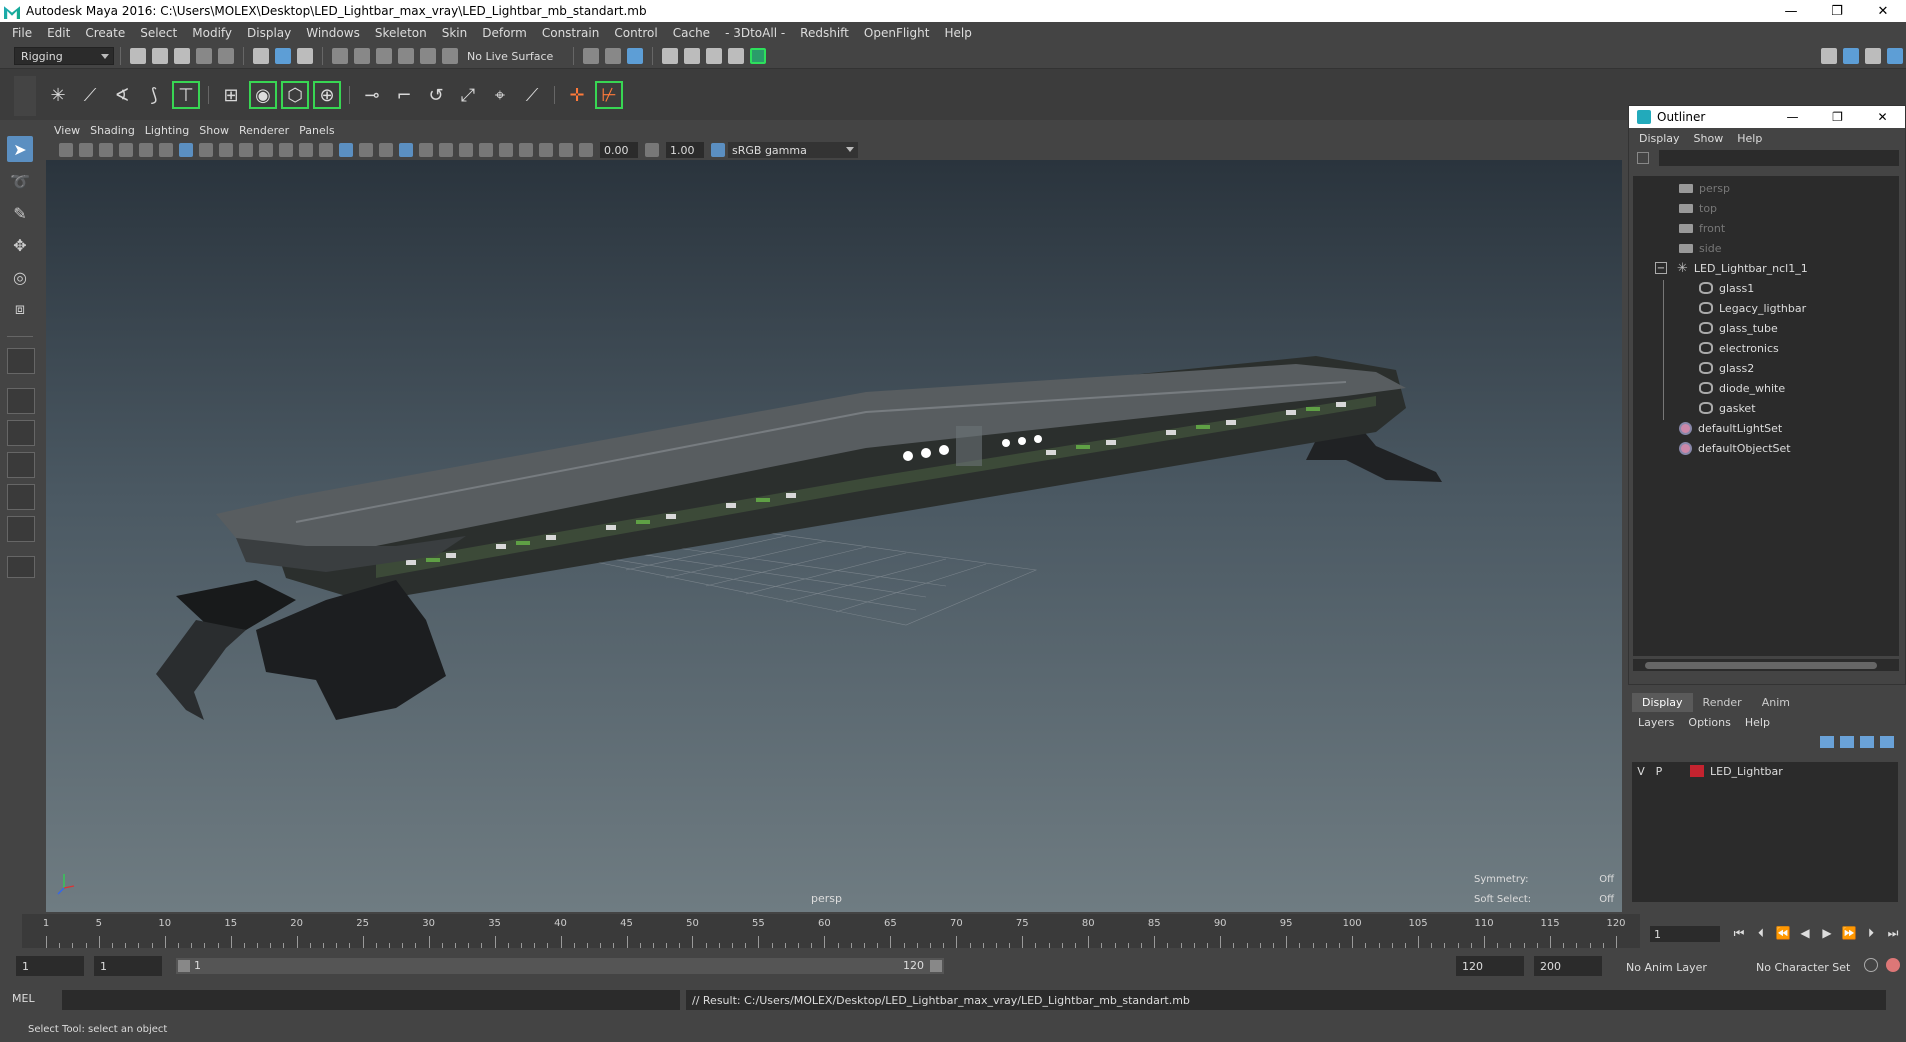  I want to click on bookmark-icon, so click(106, 150).